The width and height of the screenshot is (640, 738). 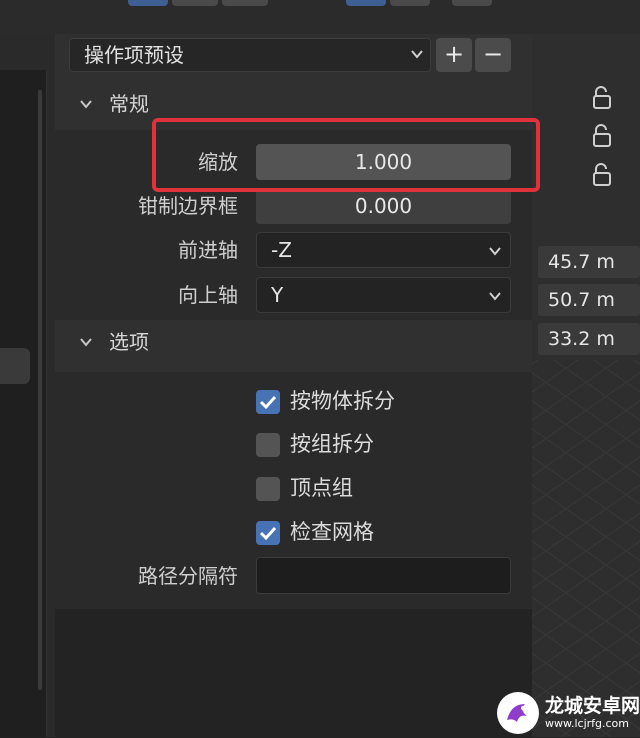 What do you see at coordinates (454, 55) in the screenshot?
I see `add-preset-button: +` at bounding box center [454, 55].